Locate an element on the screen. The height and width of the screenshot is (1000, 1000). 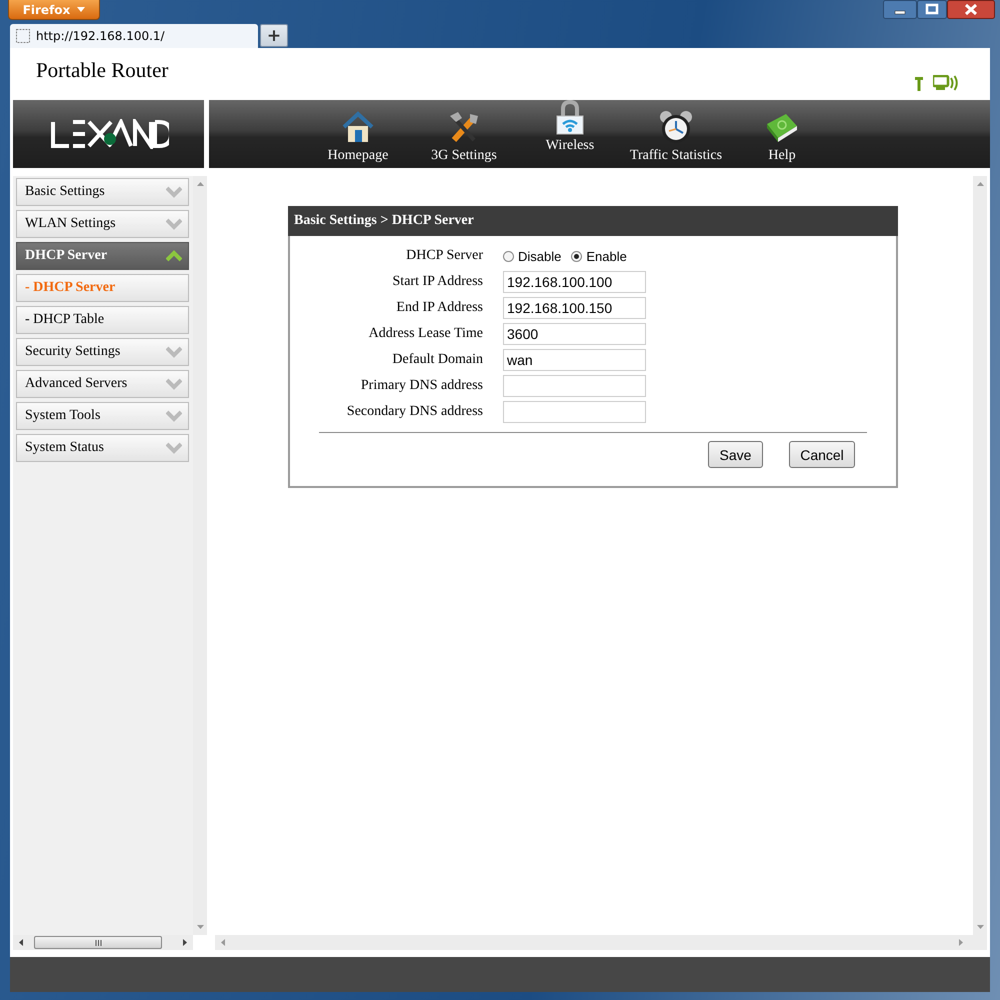
field-label: Start IP Address is located at coordinates (437, 282).